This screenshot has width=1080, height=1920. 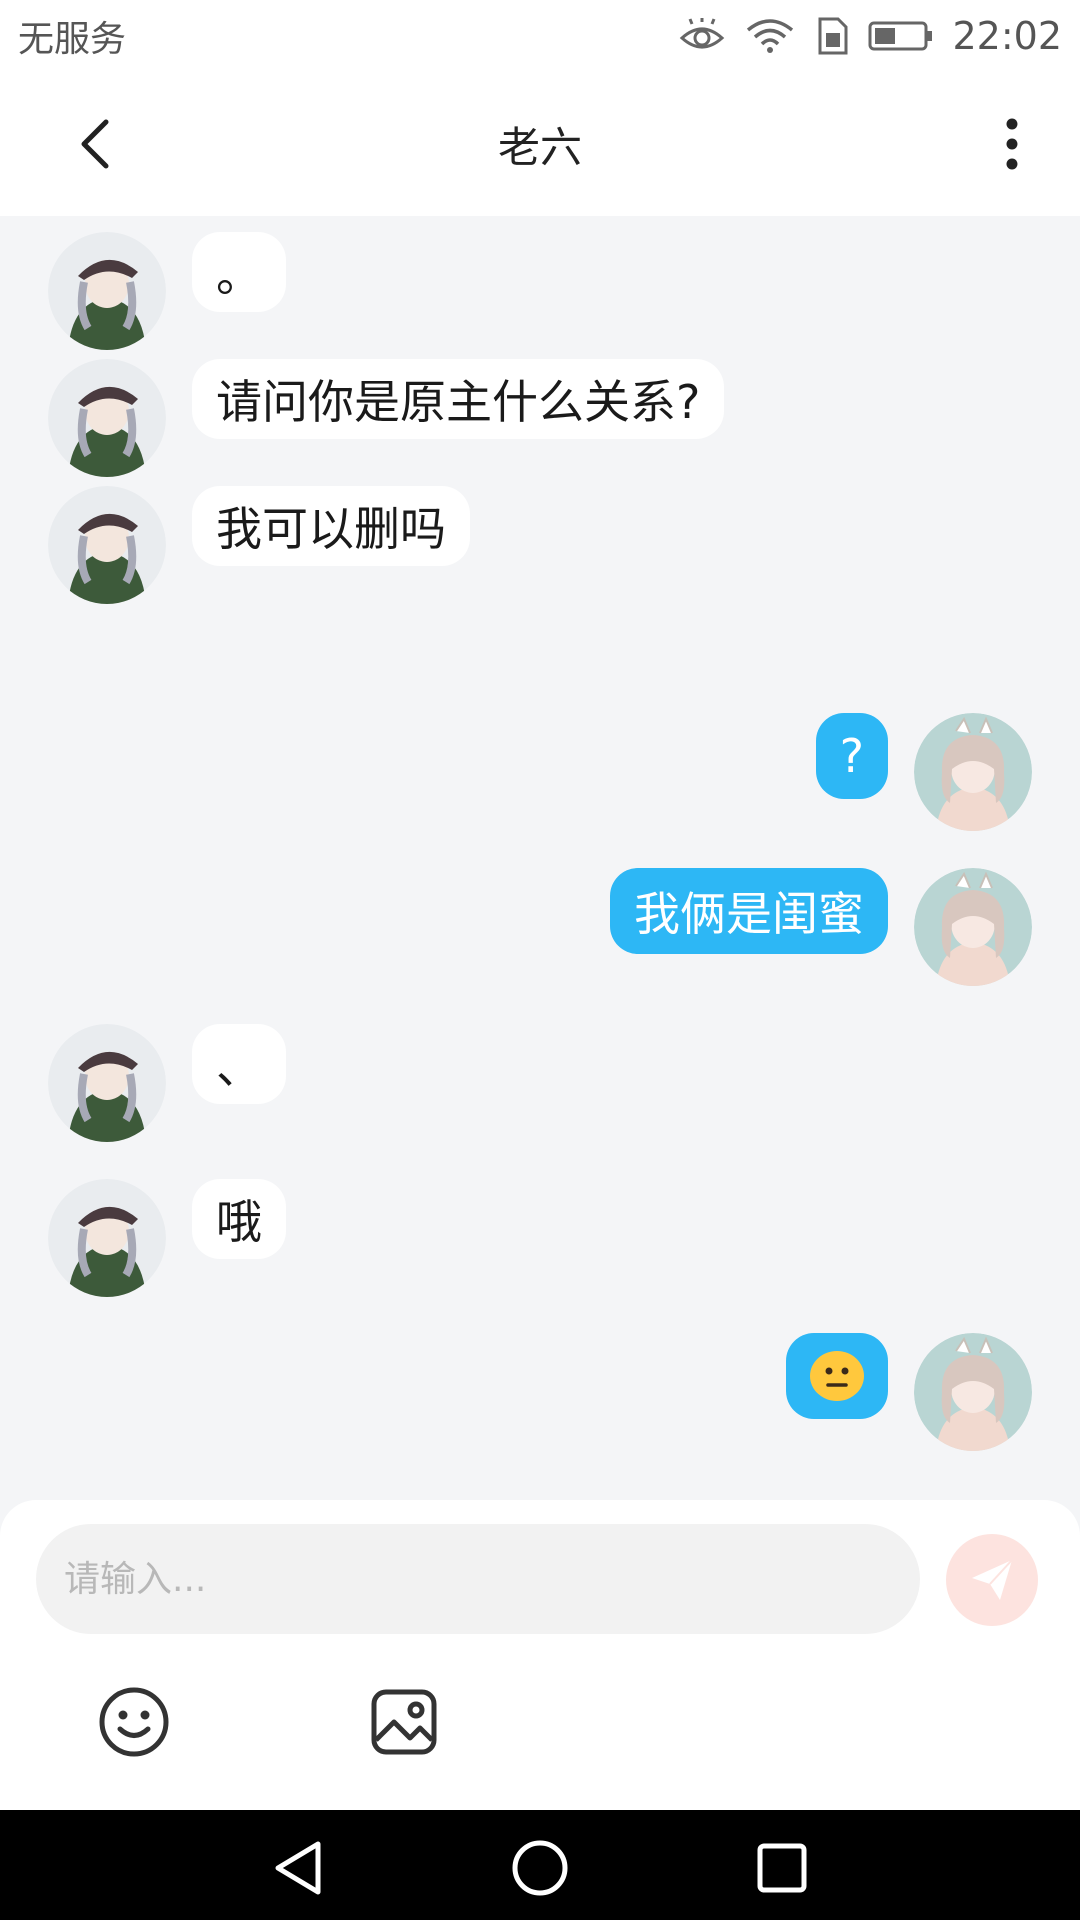 I want to click on message-bubble-received: 。, so click(x=239, y=272).